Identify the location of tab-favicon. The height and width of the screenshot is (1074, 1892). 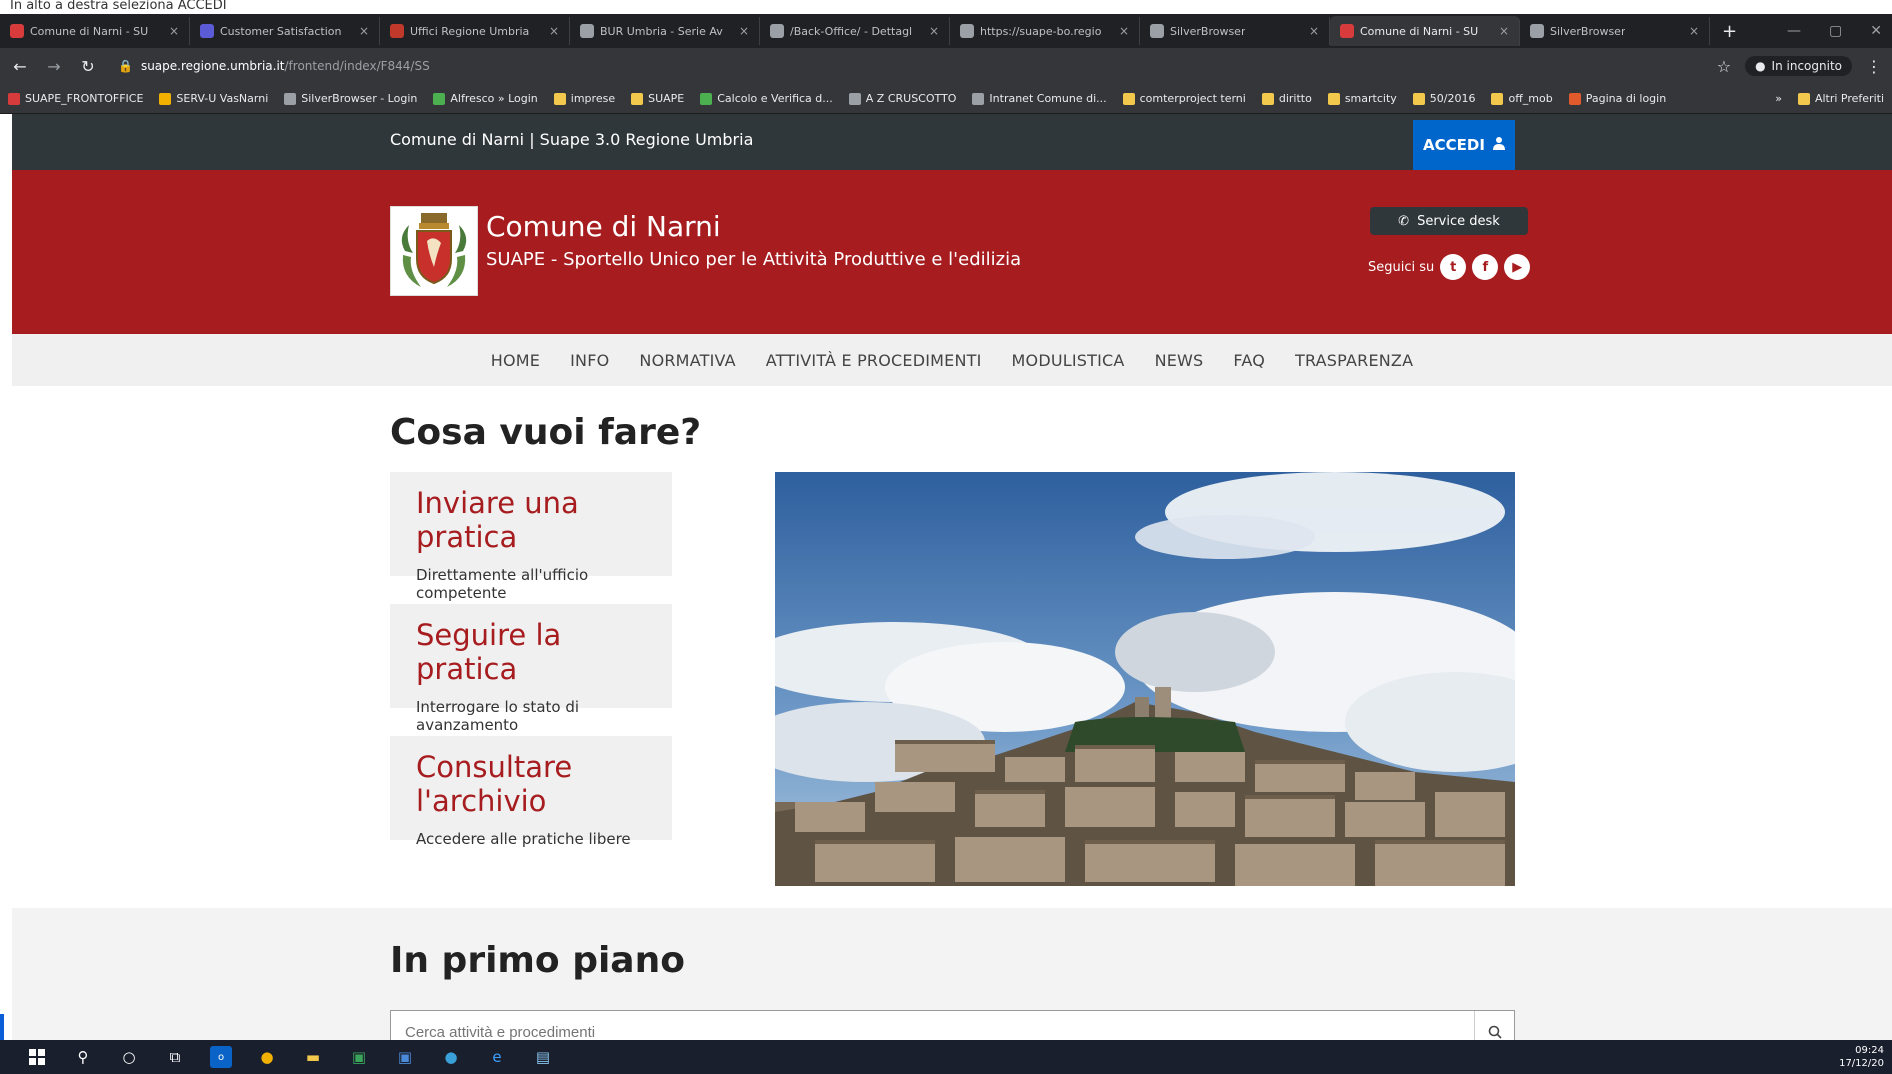
(1537, 31).